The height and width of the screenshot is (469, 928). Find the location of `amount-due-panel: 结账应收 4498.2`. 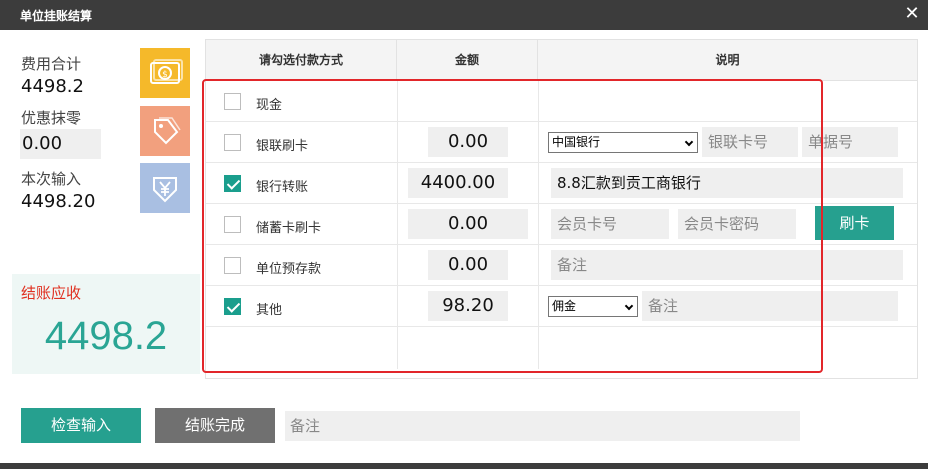

amount-due-panel: 结账应收 4498.2 is located at coordinates (106, 324).